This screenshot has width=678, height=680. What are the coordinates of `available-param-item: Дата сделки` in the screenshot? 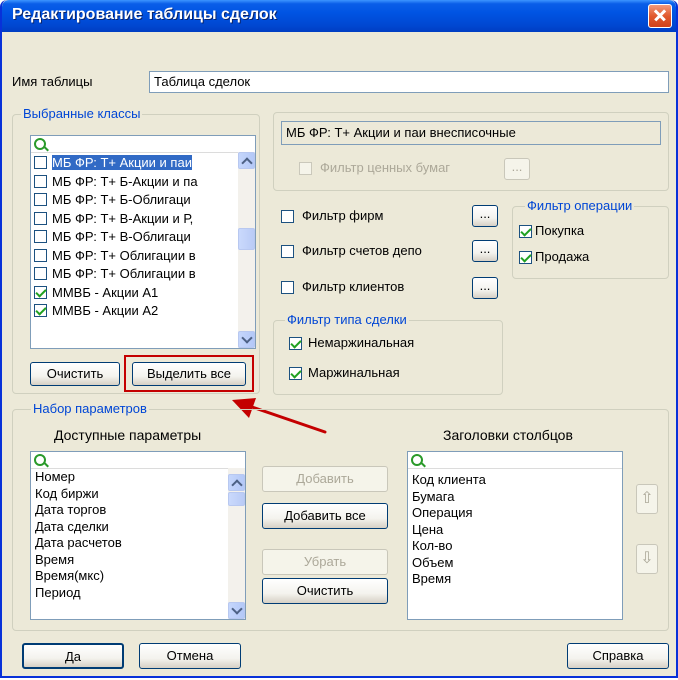 It's located at (129, 527).